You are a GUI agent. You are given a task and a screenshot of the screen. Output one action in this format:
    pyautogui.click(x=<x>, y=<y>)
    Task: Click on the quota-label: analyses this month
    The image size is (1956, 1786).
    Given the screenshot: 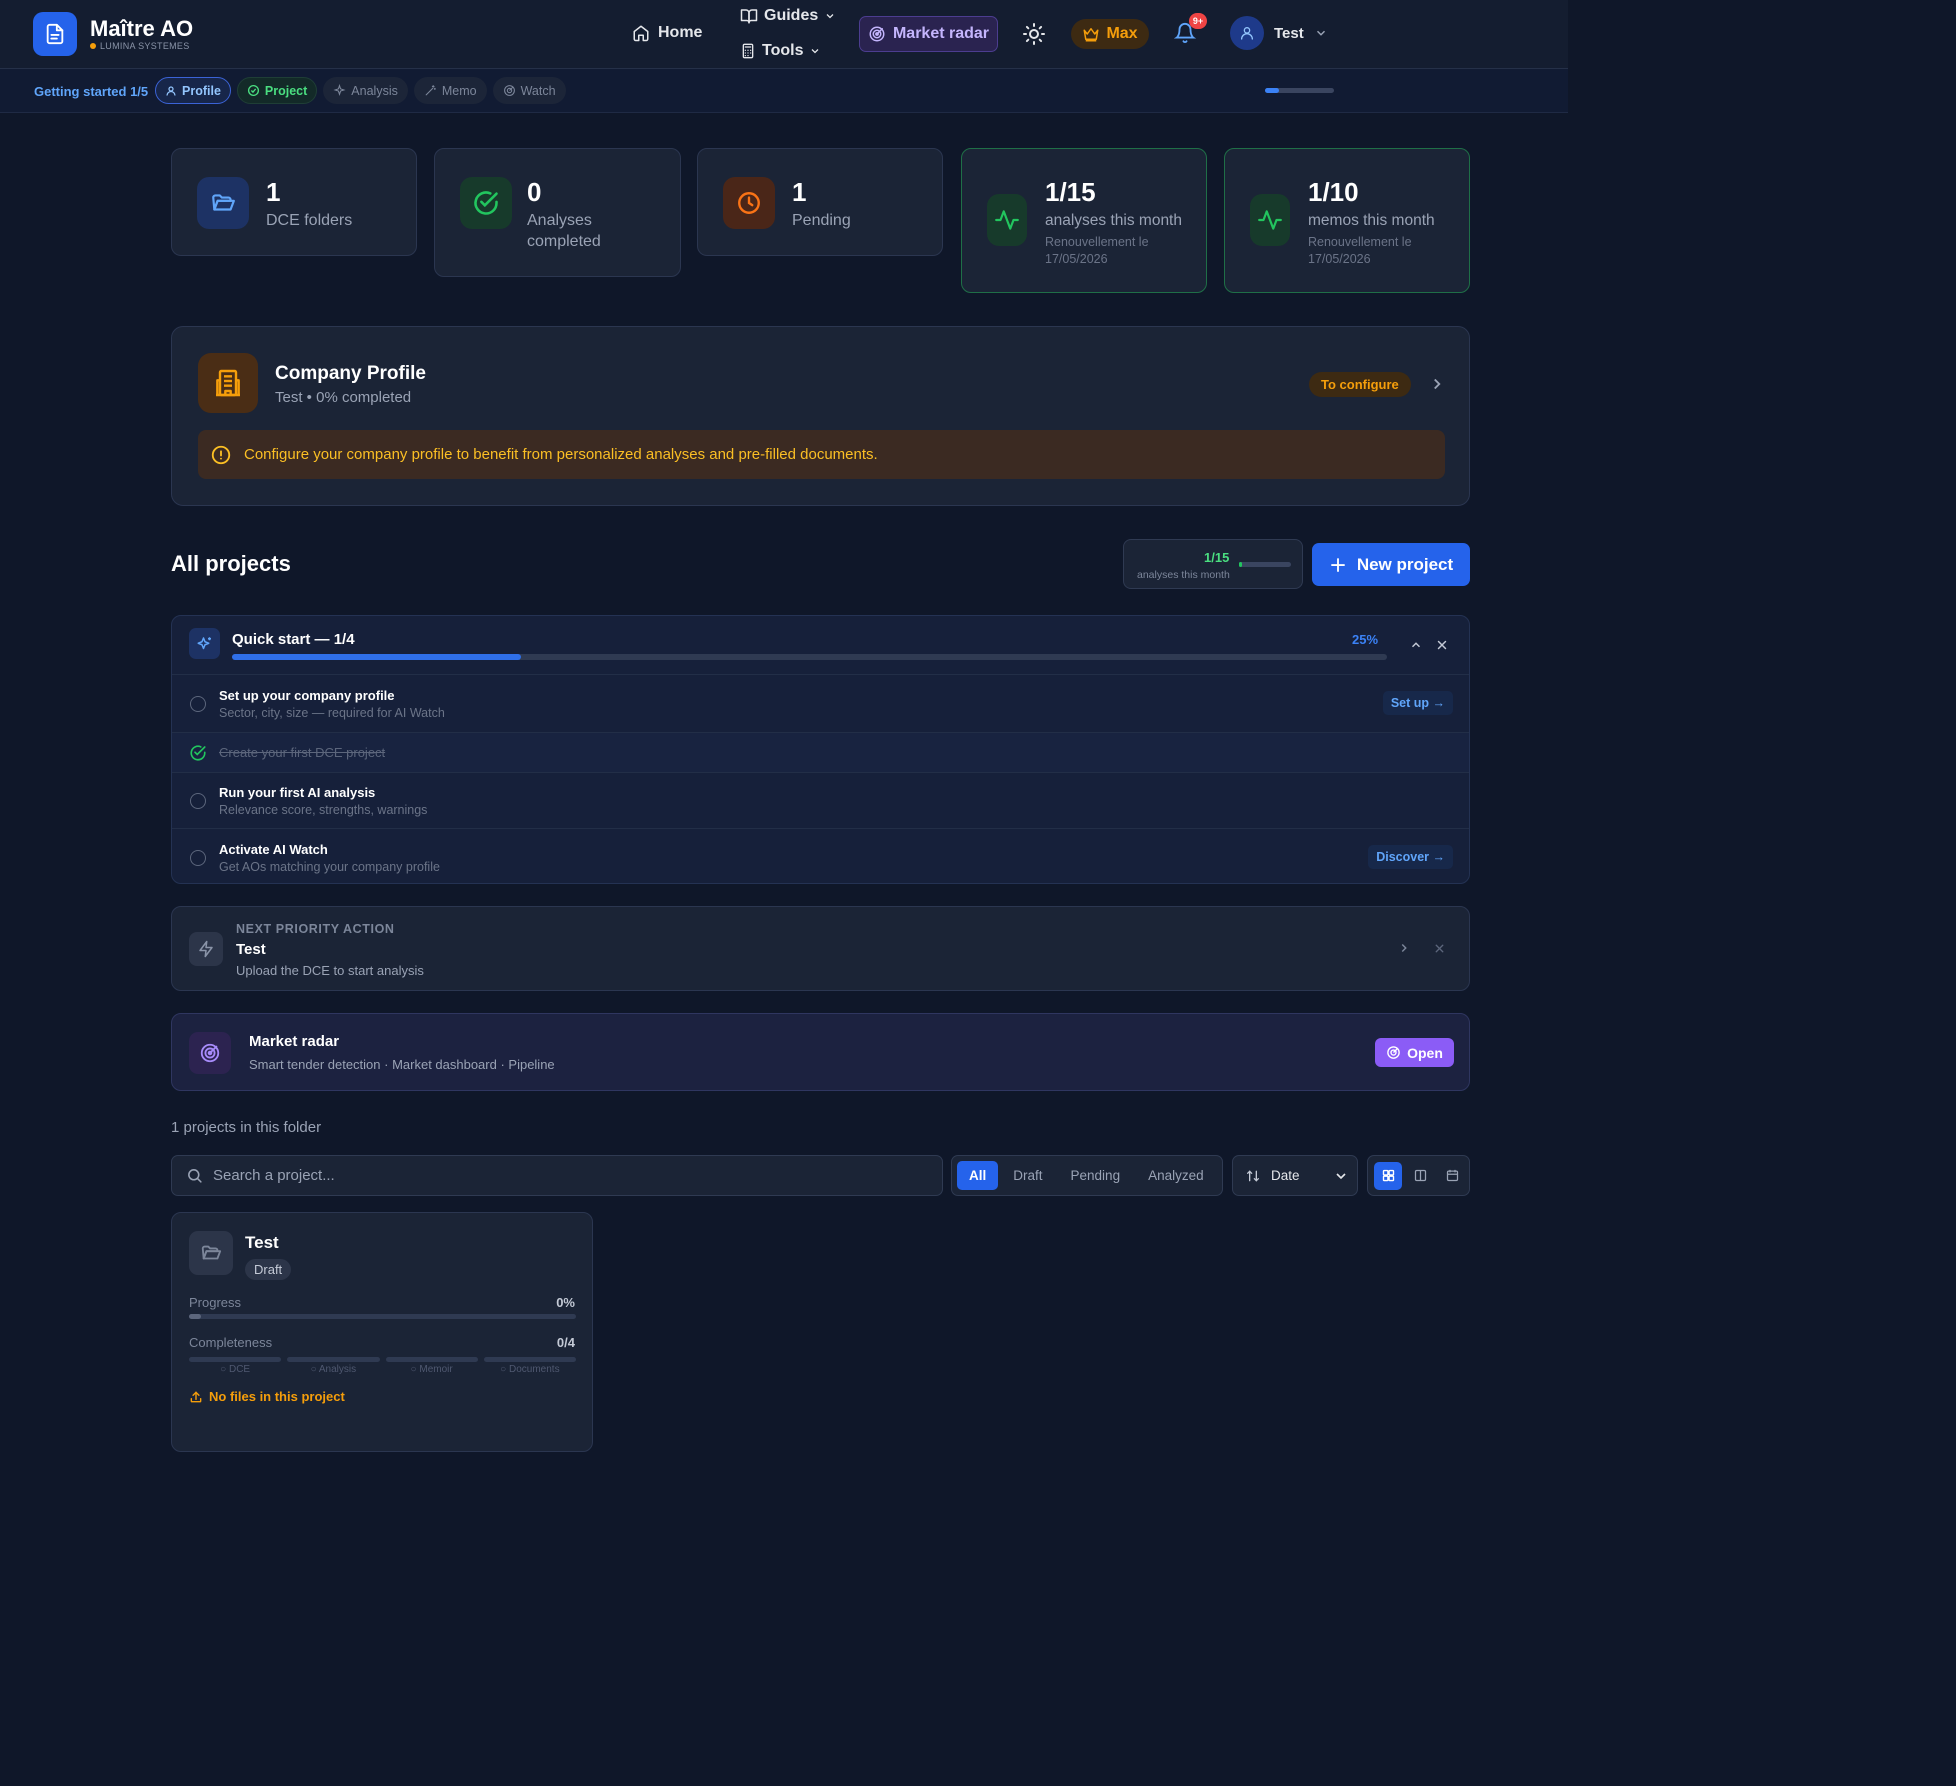 What is the action you would take?
    pyautogui.click(x=1183, y=575)
    